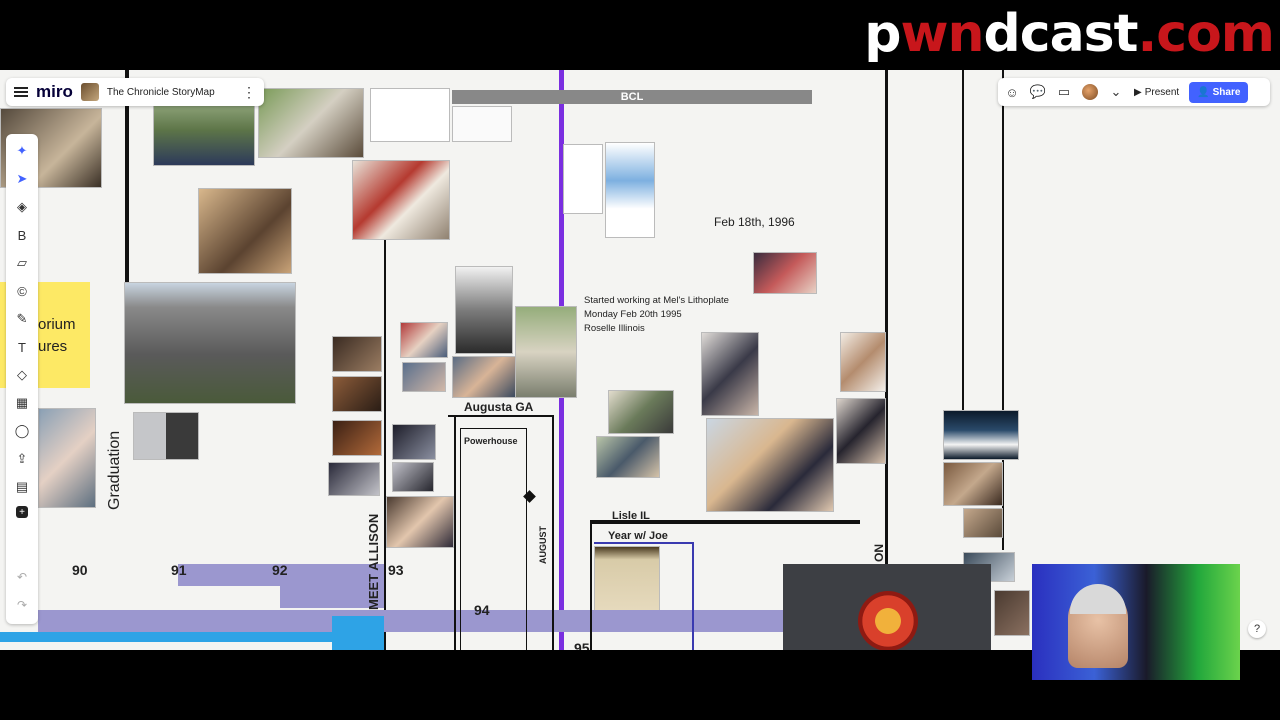 This screenshot has width=1280, height=720. I want to click on select-icon: ➤, so click(22, 179).